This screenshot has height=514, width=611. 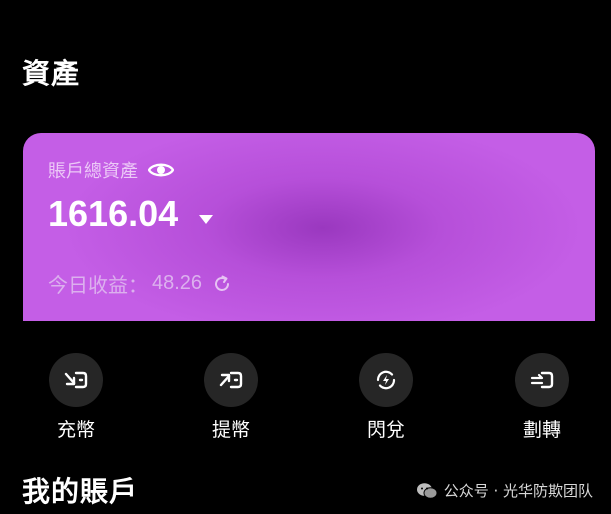 I want to click on flash-swap-button: 閃兌, so click(x=386, y=397).